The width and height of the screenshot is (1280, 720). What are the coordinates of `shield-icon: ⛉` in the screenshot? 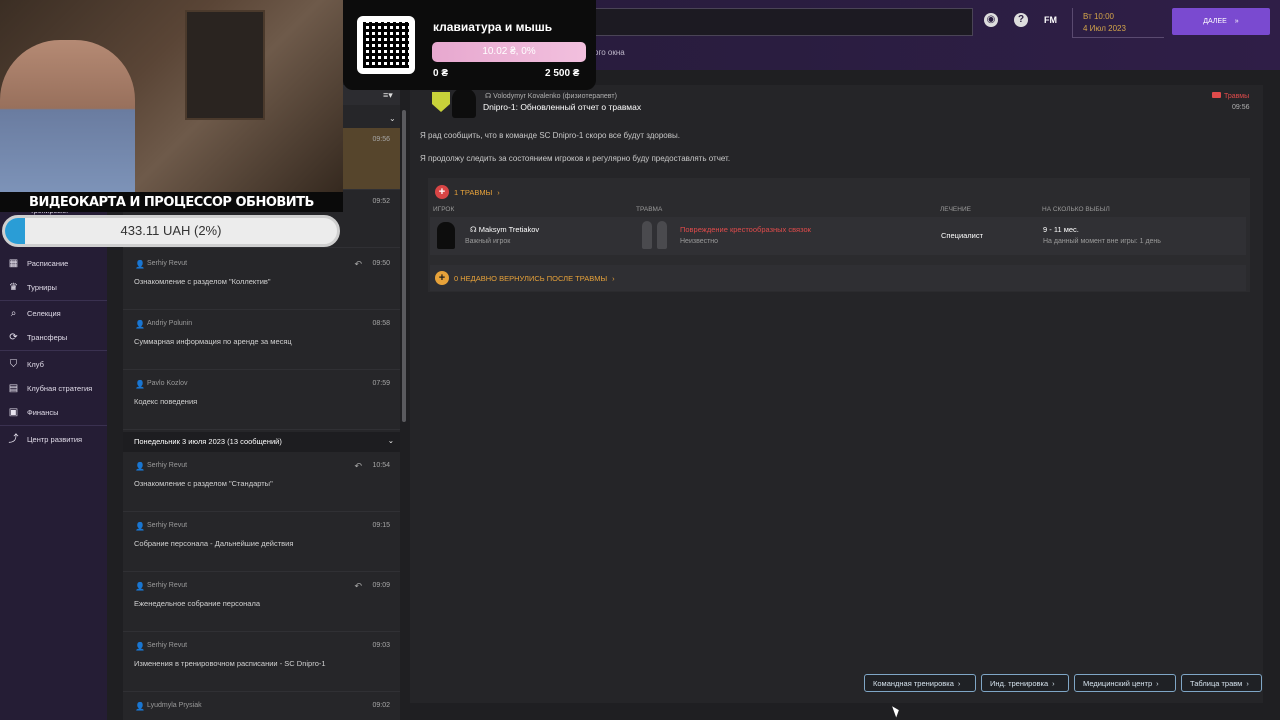 It's located at (13, 364).